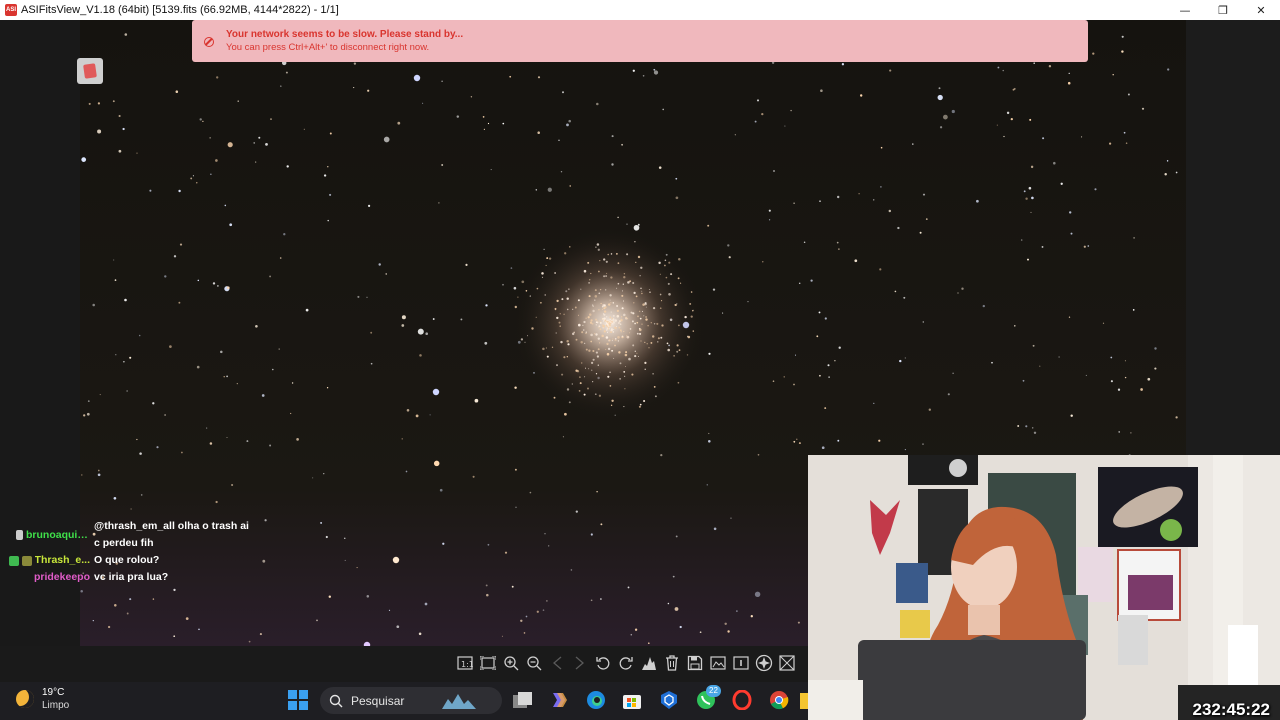 This screenshot has width=1280, height=720. What do you see at coordinates (596, 700) in the screenshot?
I see `edge-icon` at bounding box center [596, 700].